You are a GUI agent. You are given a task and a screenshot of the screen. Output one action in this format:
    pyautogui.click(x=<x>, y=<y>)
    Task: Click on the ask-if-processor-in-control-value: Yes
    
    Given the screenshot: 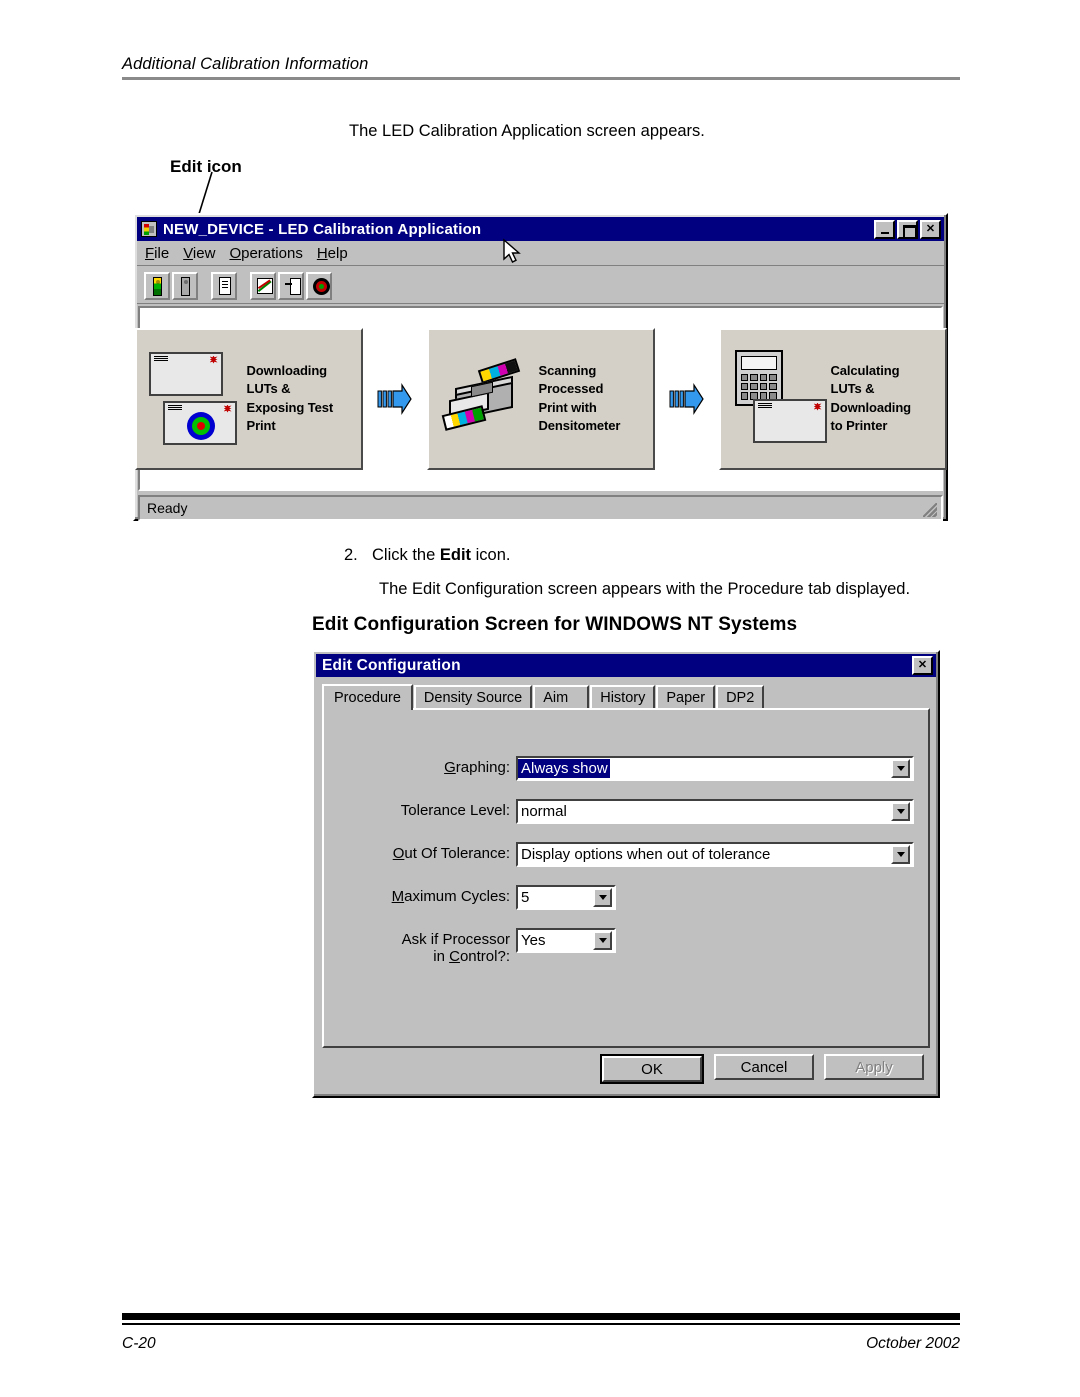 What is the action you would take?
    pyautogui.click(x=533, y=940)
    